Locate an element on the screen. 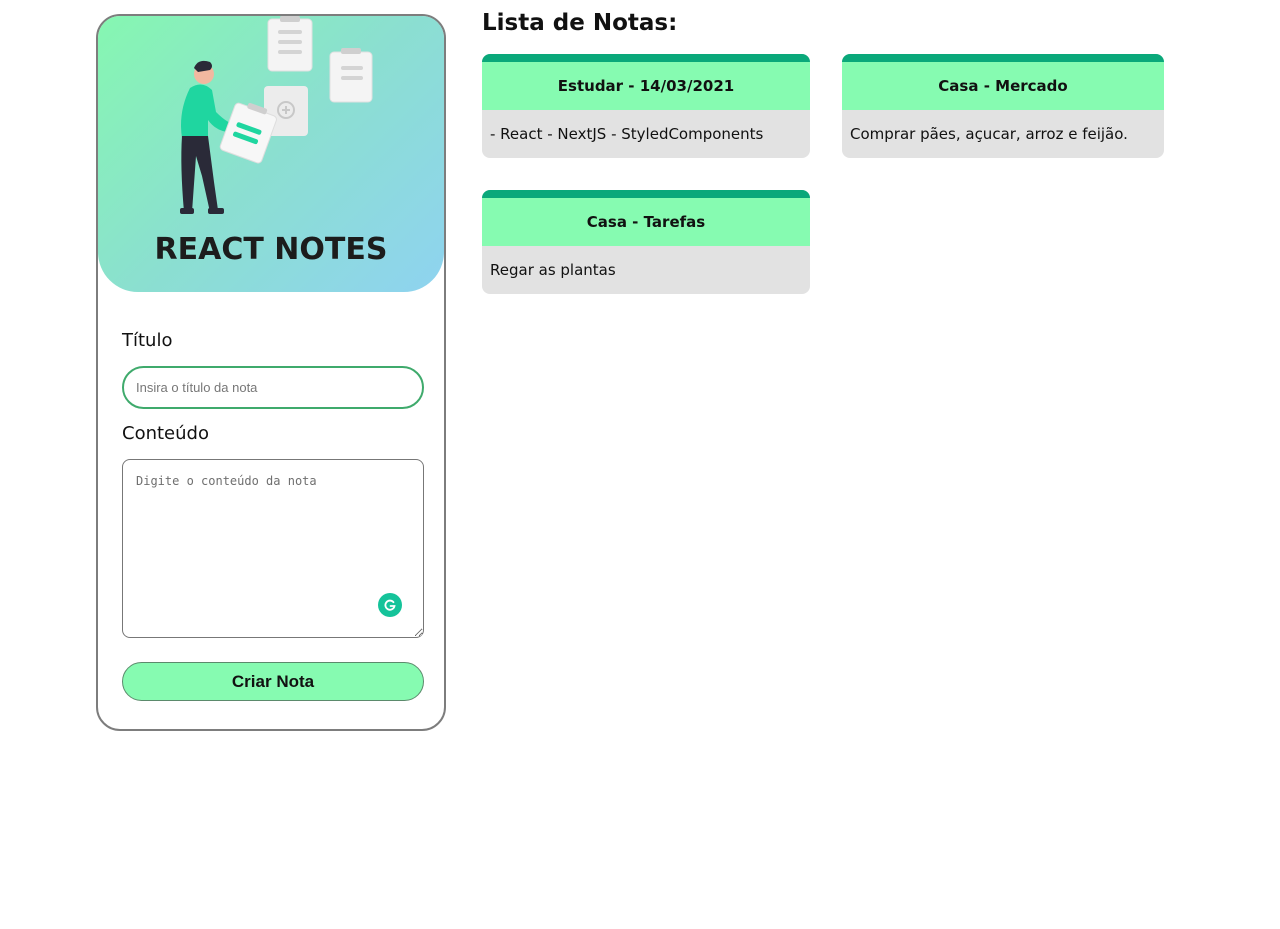 Image resolution: width=1280 pixels, height=929 pixels. content-label: Conteúdo is located at coordinates (165, 433).